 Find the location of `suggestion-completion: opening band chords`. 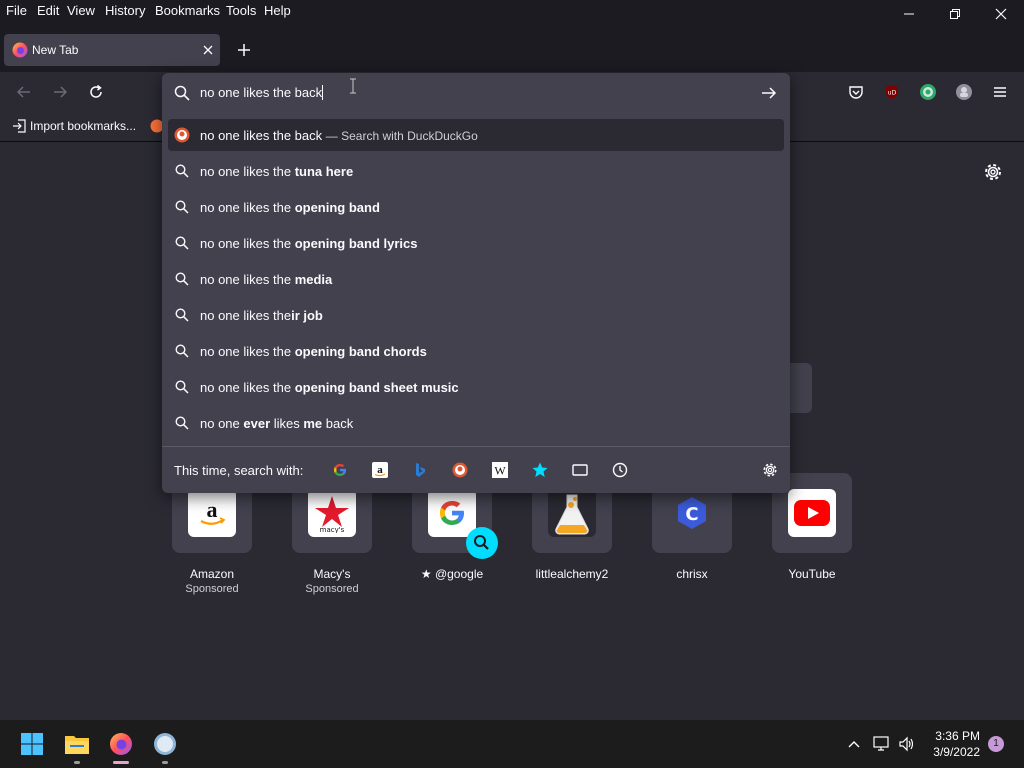

suggestion-completion: opening band chords is located at coordinates (360, 351).